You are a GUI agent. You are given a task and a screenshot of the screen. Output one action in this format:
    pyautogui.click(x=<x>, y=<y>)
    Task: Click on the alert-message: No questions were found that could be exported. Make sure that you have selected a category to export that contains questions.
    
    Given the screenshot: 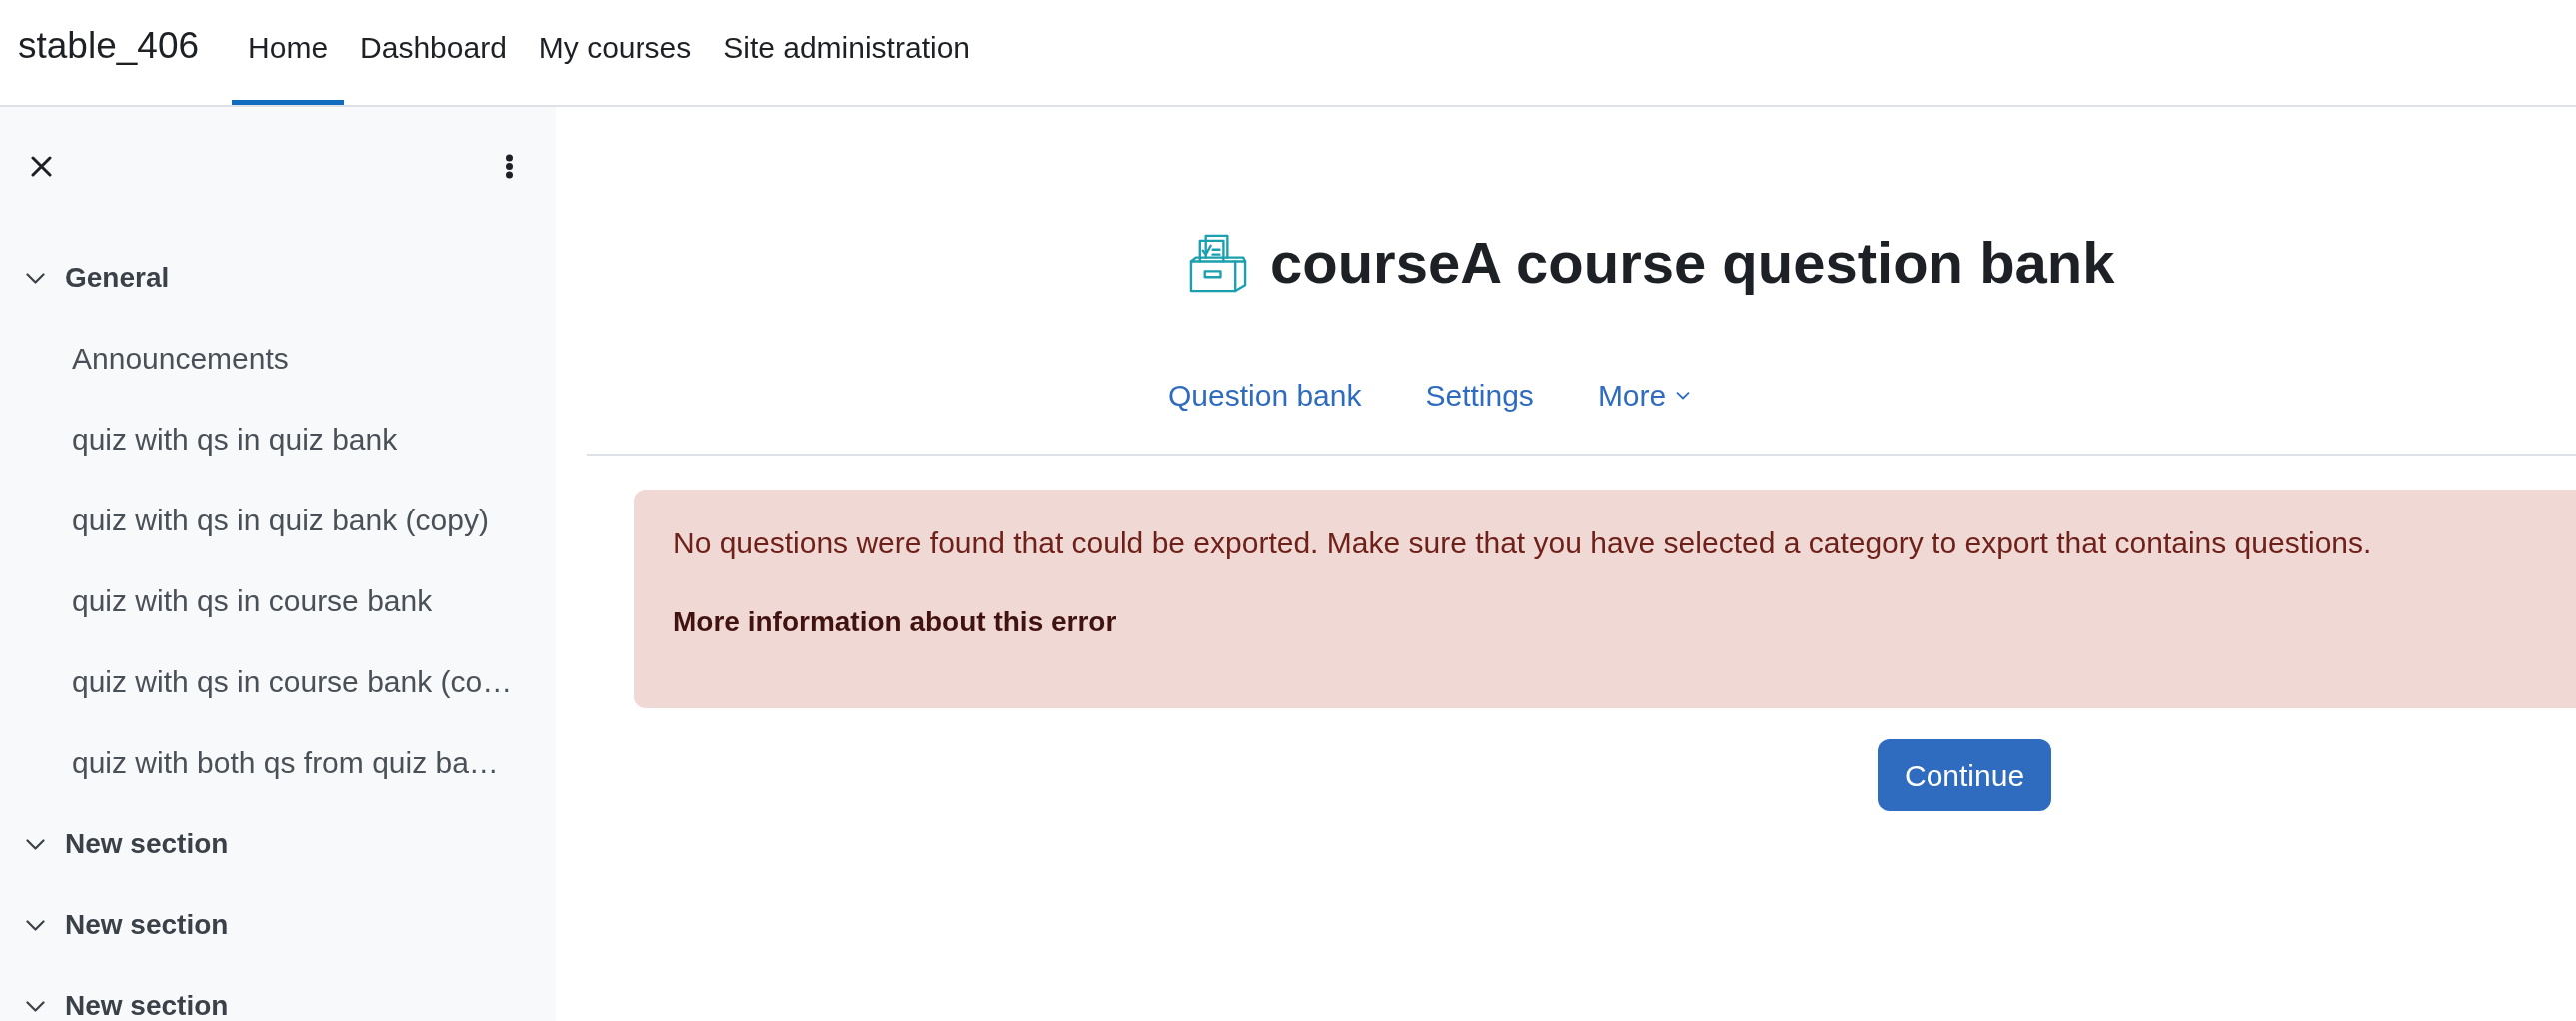 What is the action you would take?
    pyautogui.click(x=1522, y=543)
    